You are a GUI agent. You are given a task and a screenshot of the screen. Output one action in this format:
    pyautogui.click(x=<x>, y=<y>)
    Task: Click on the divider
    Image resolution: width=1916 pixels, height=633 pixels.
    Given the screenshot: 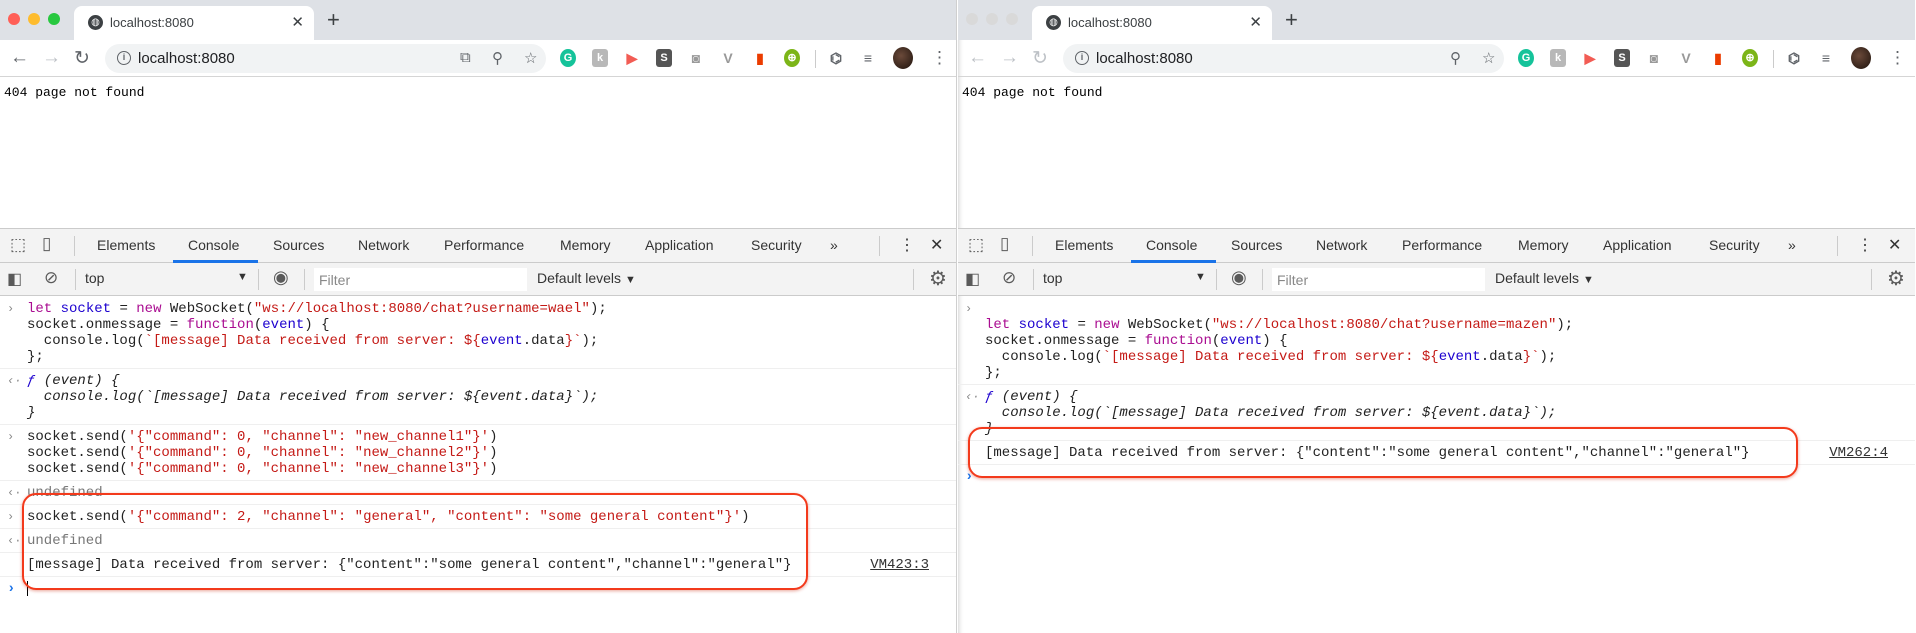 What is the action you would take?
    pyautogui.click(x=74, y=246)
    